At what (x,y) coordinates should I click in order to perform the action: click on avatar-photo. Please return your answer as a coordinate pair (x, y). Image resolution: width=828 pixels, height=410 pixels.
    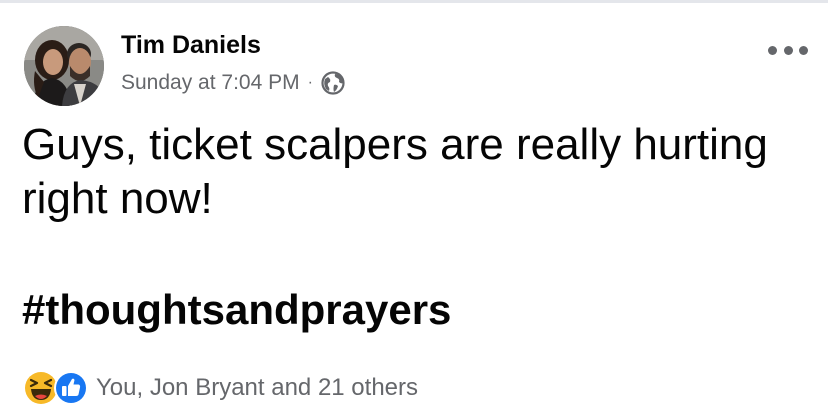
    Looking at the image, I should click on (64, 66).